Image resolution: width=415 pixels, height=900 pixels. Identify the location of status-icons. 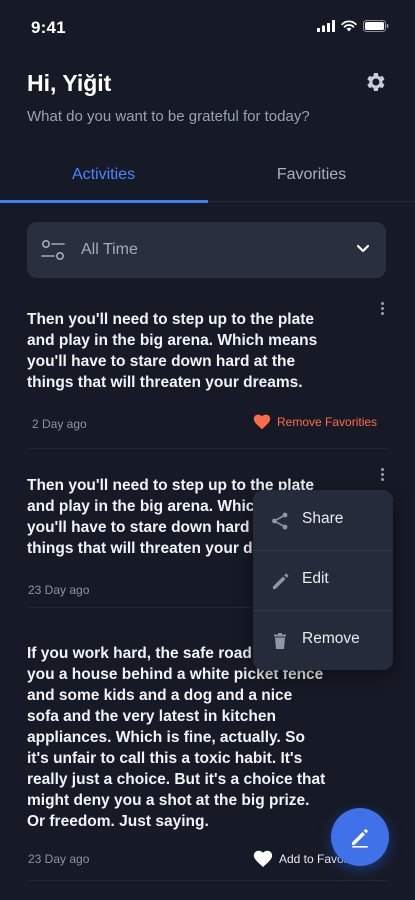
(353, 26).